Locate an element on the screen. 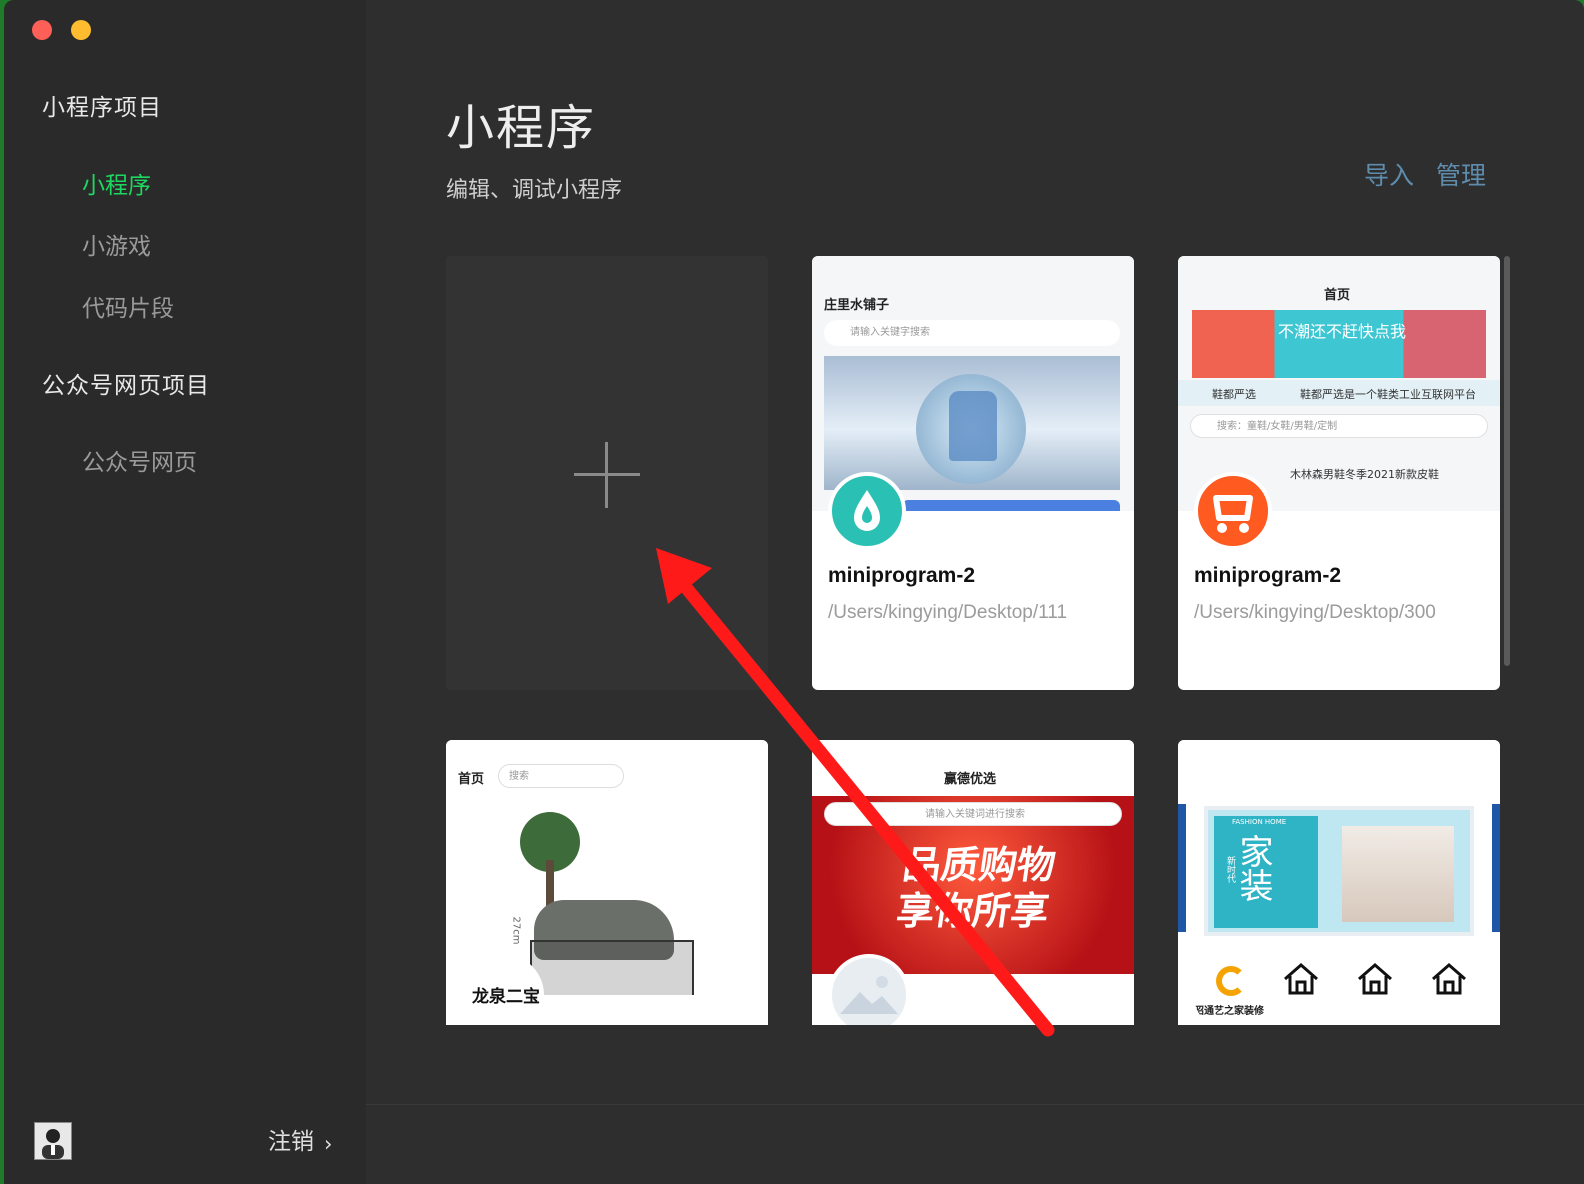  manage-button: 管理 is located at coordinates (1461, 174).